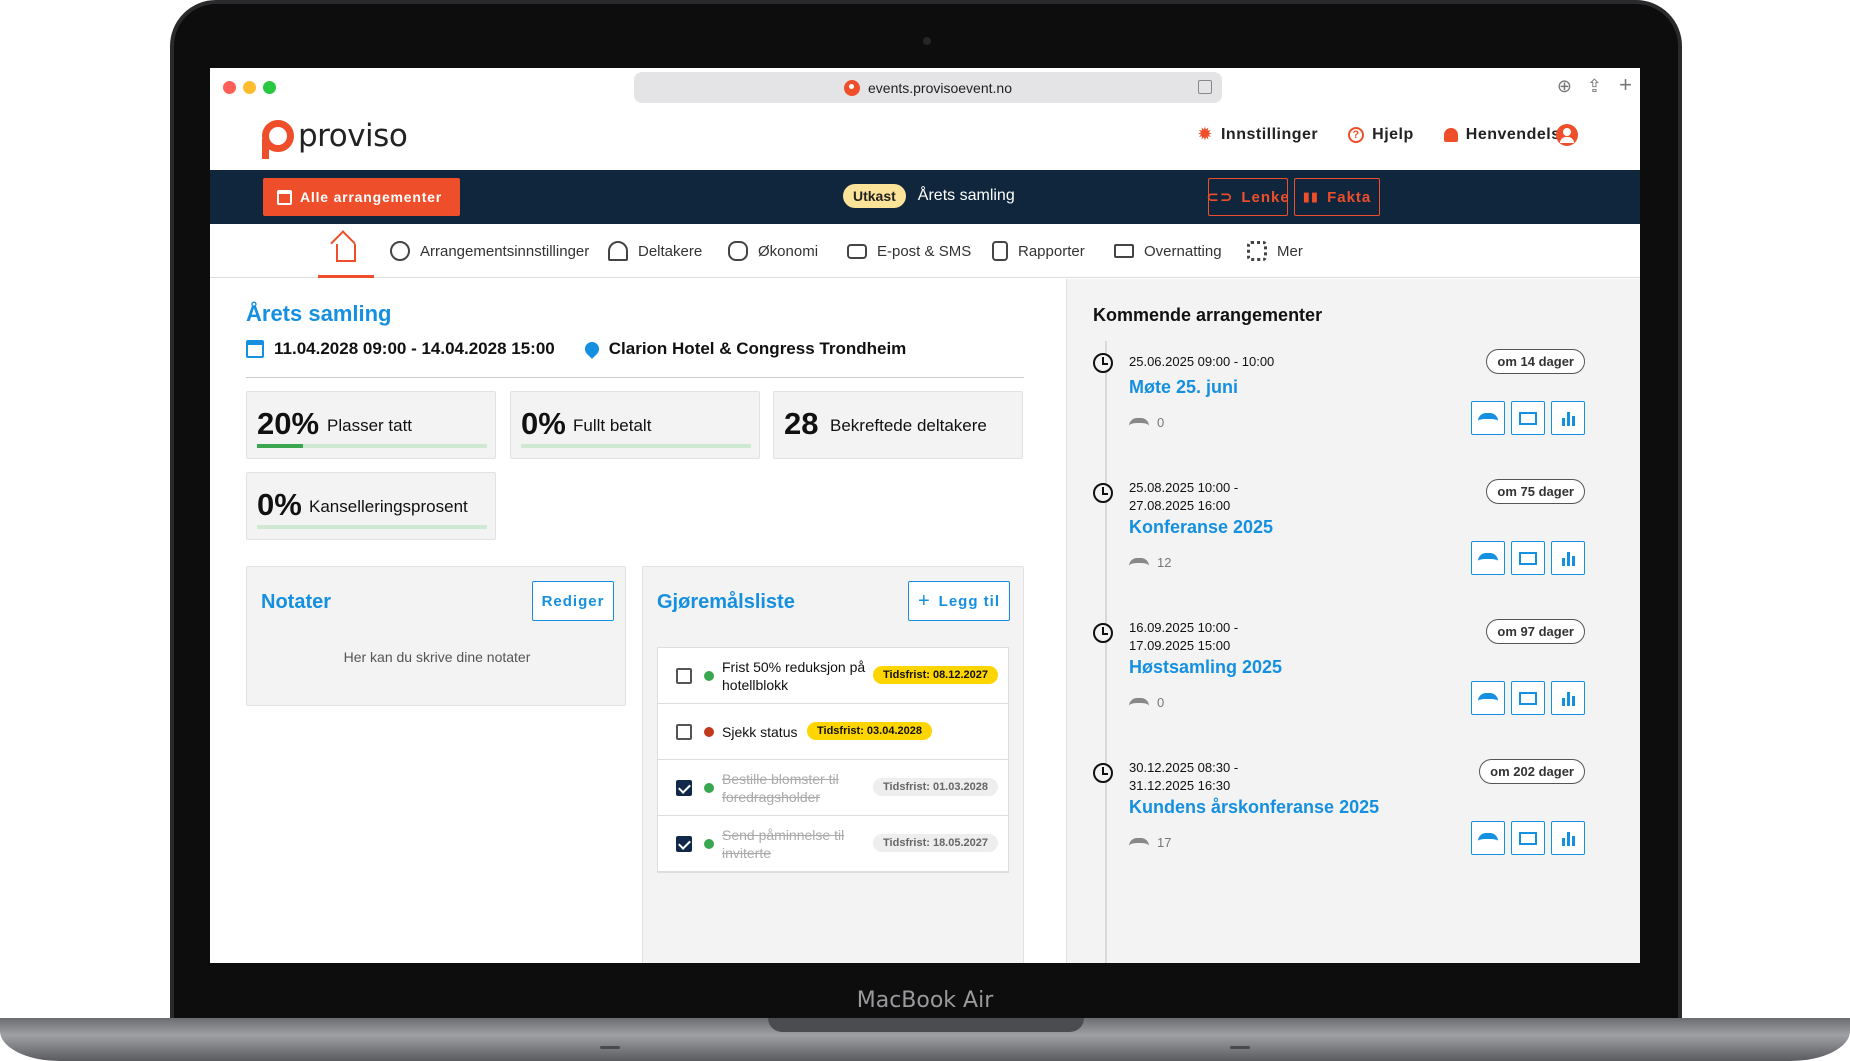  I want to click on close-window-button, so click(229, 87).